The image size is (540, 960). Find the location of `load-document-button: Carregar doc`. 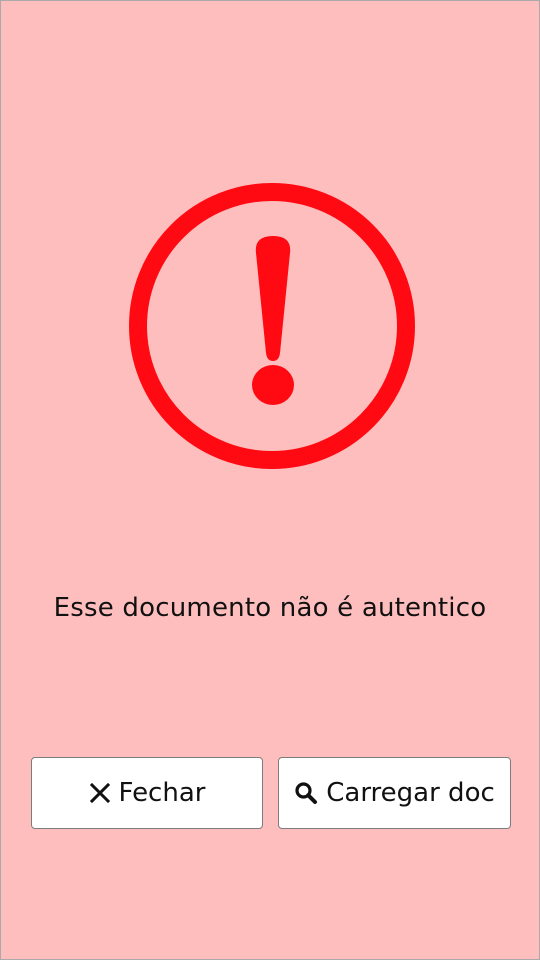

load-document-button: Carregar doc is located at coordinates (394, 793).